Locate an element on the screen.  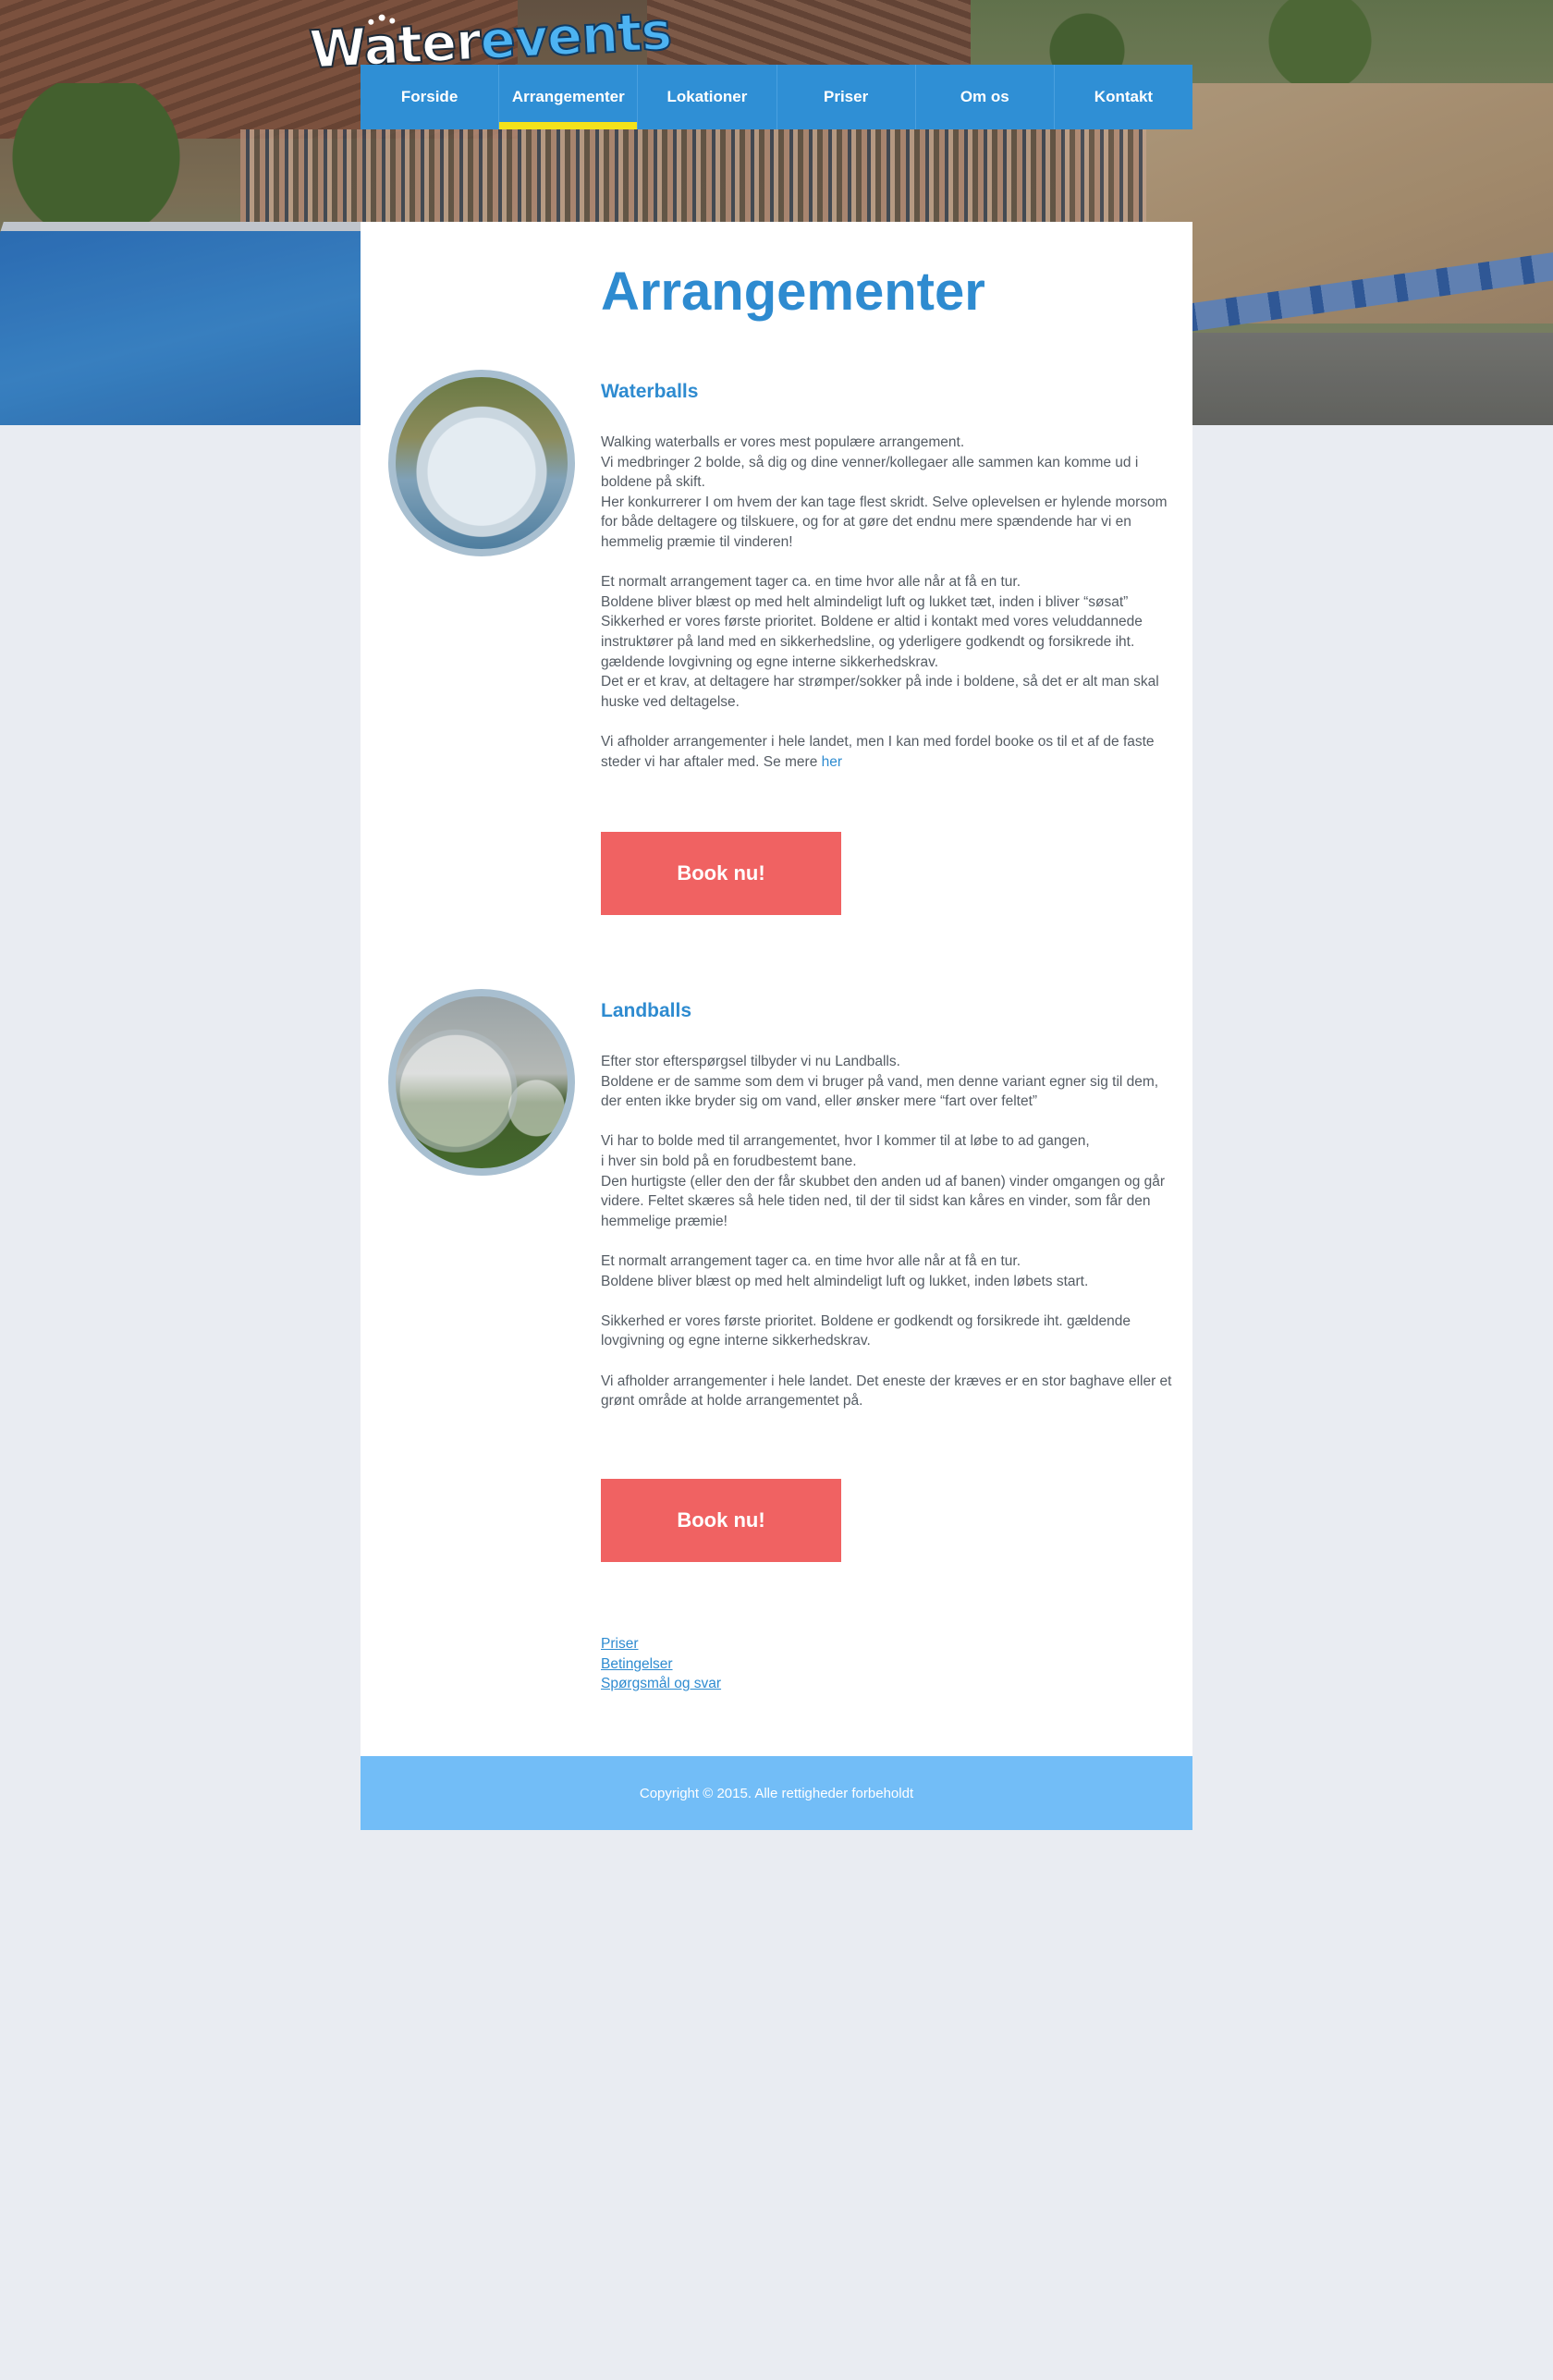
link-betingelser: Betingelser is located at coordinates (661, 1664).